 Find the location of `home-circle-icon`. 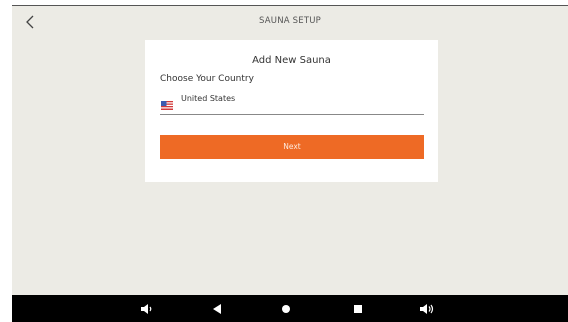

home-circle-icon is located at coordinates (286, 309).